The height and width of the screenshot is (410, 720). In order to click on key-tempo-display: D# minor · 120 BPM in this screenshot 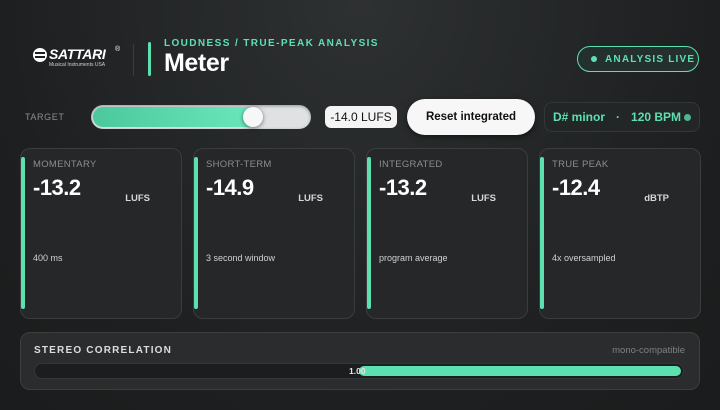, I will do `click(622, 117)`.